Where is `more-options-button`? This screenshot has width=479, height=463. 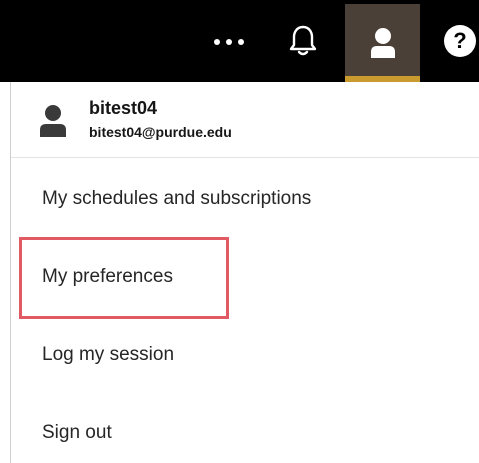
more-options-button is located at coordinates (229, 42).